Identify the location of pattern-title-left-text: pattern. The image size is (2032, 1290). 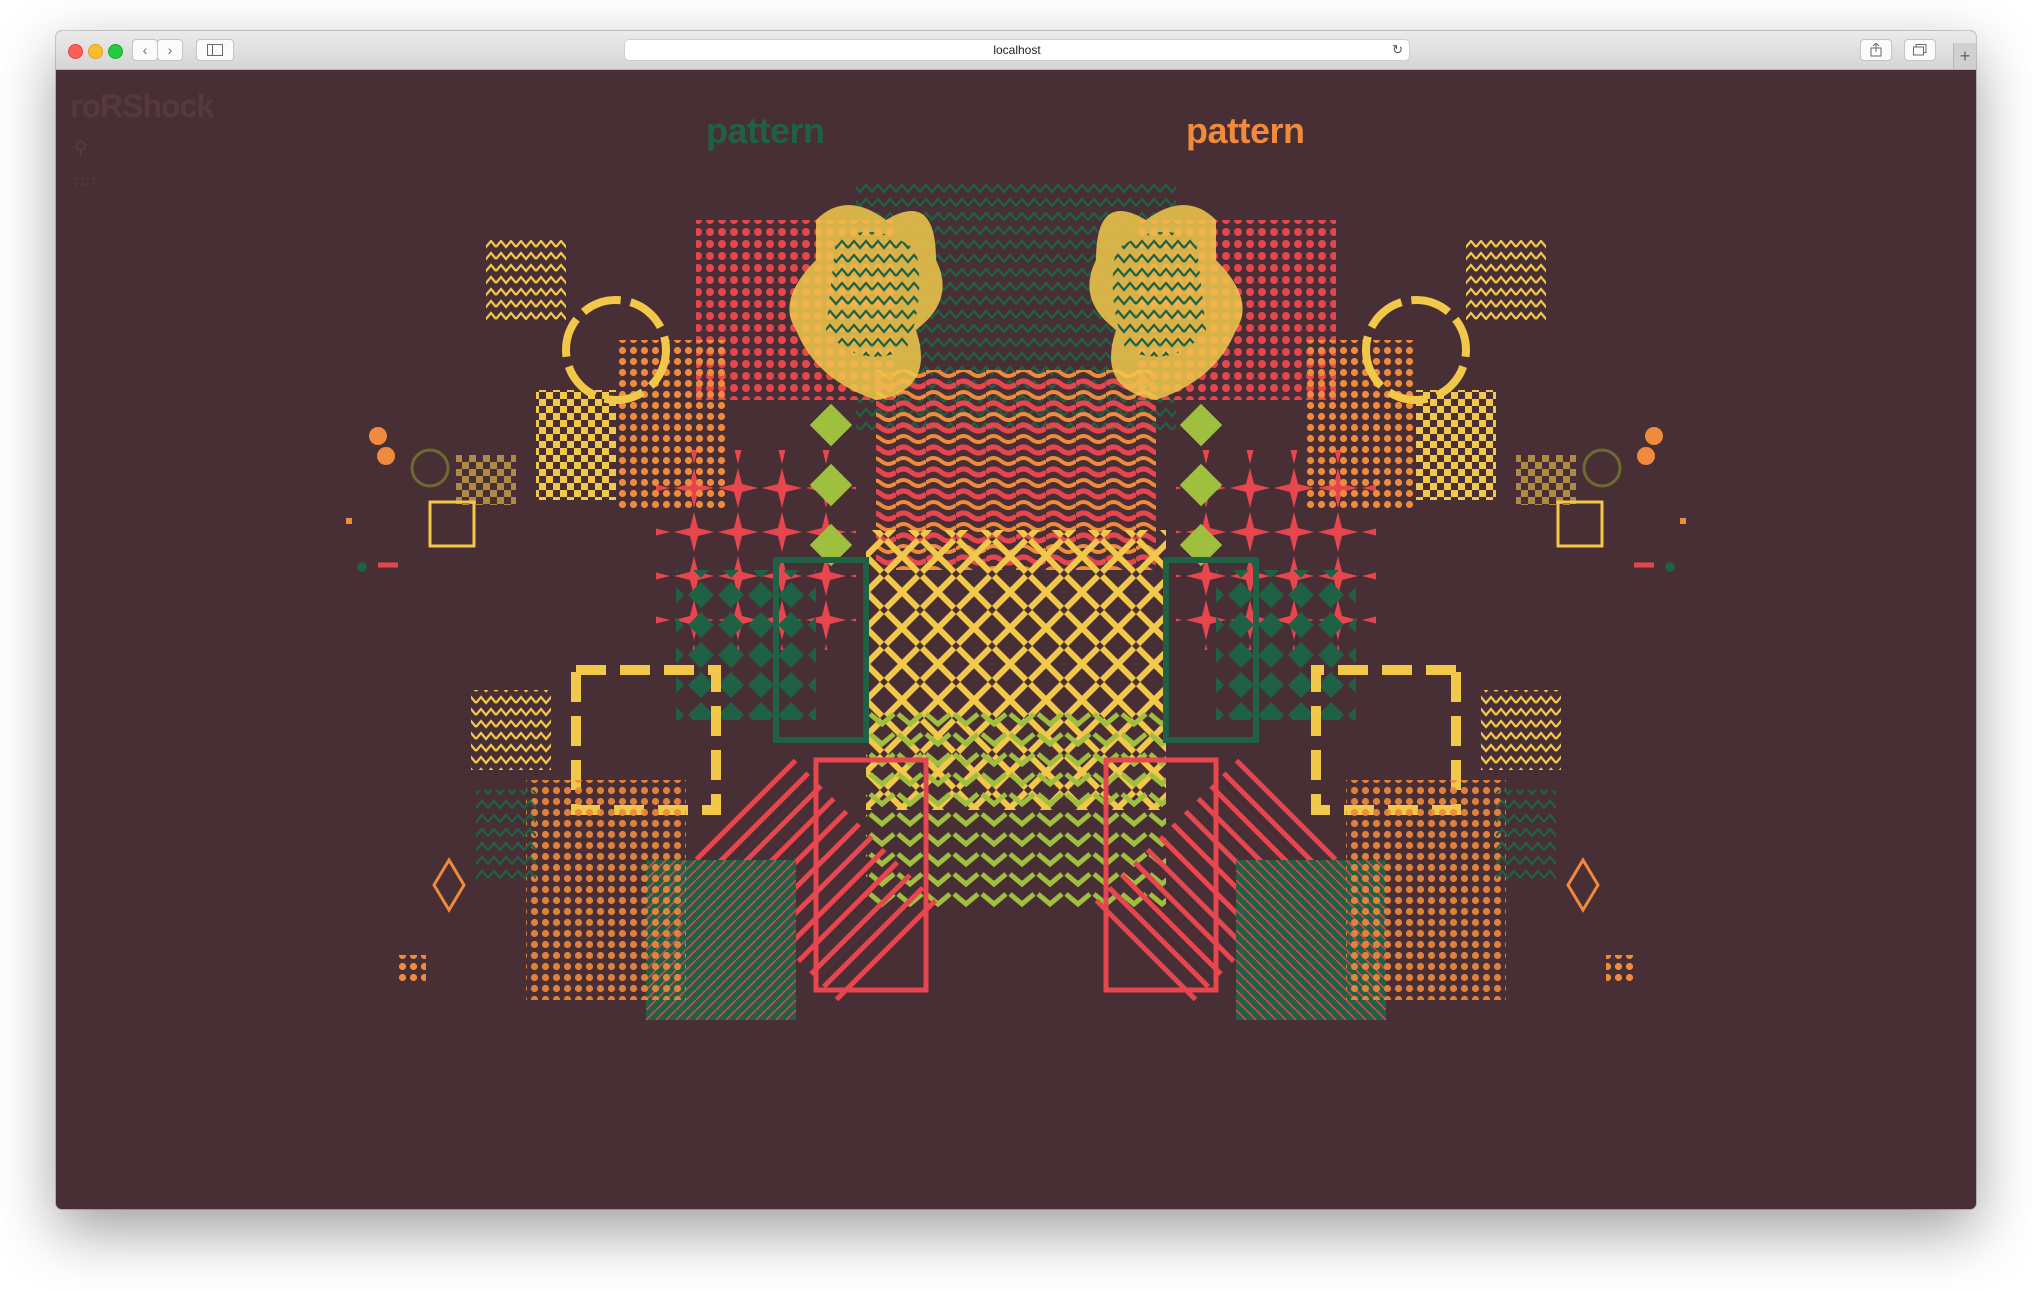
(765, 130).